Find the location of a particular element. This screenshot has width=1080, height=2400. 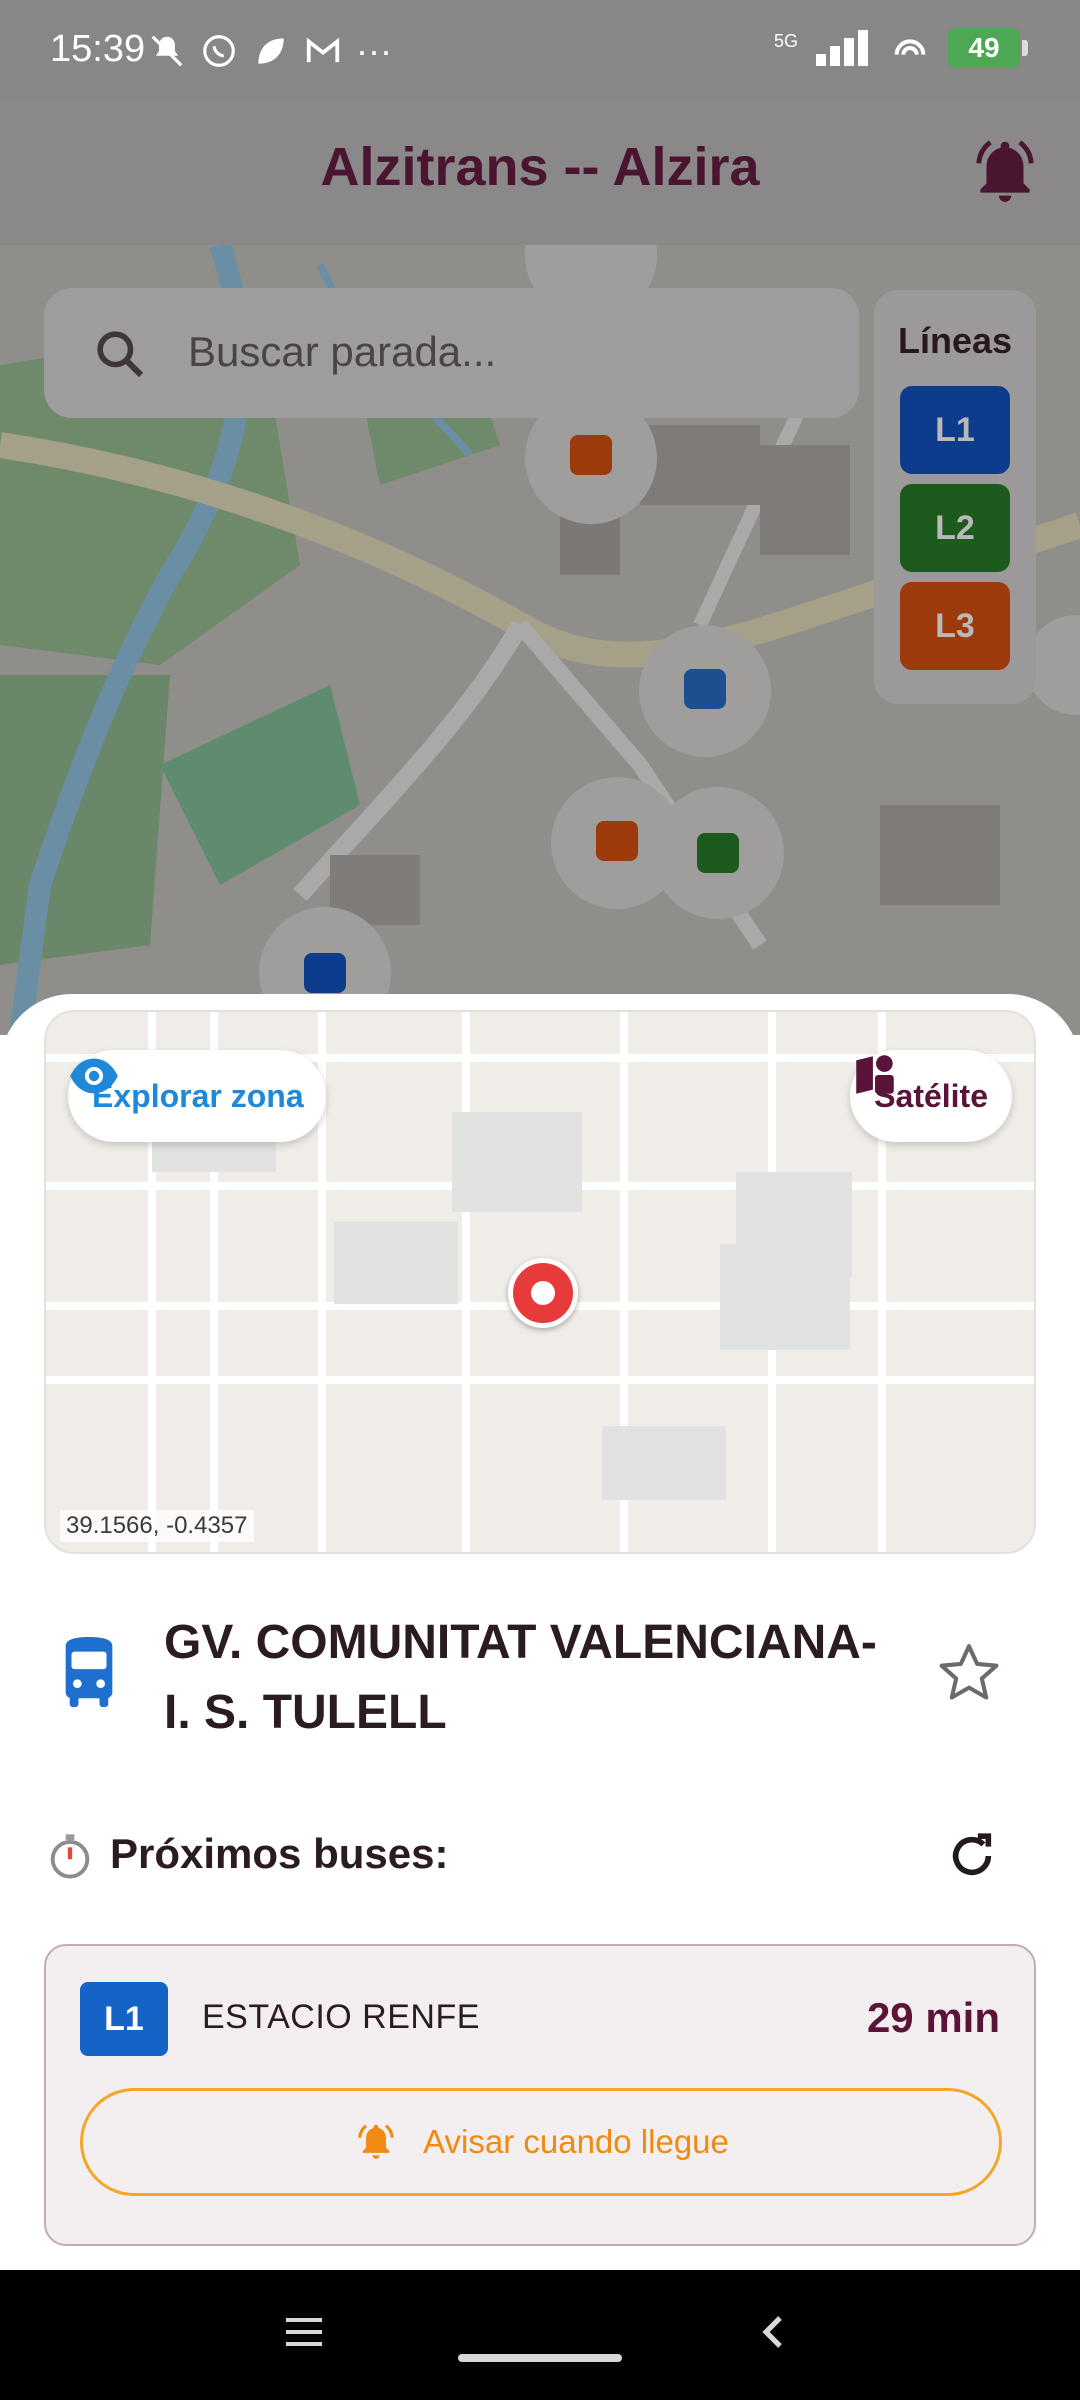

coordinates-readout: 39.1566, -0.4357 is located at coordinates (157, 1526).